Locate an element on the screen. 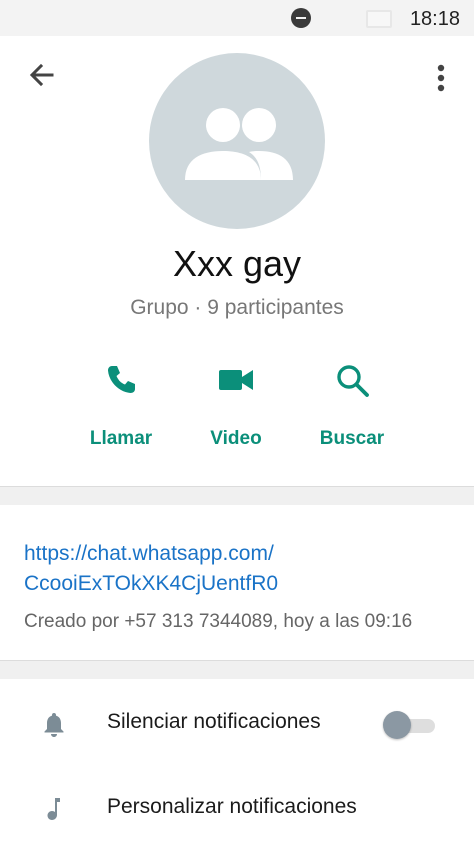 This screenshot has height=843, width=474. custom-notifications-label: Personalizar notificaciones is located at coordinates (232, 806).